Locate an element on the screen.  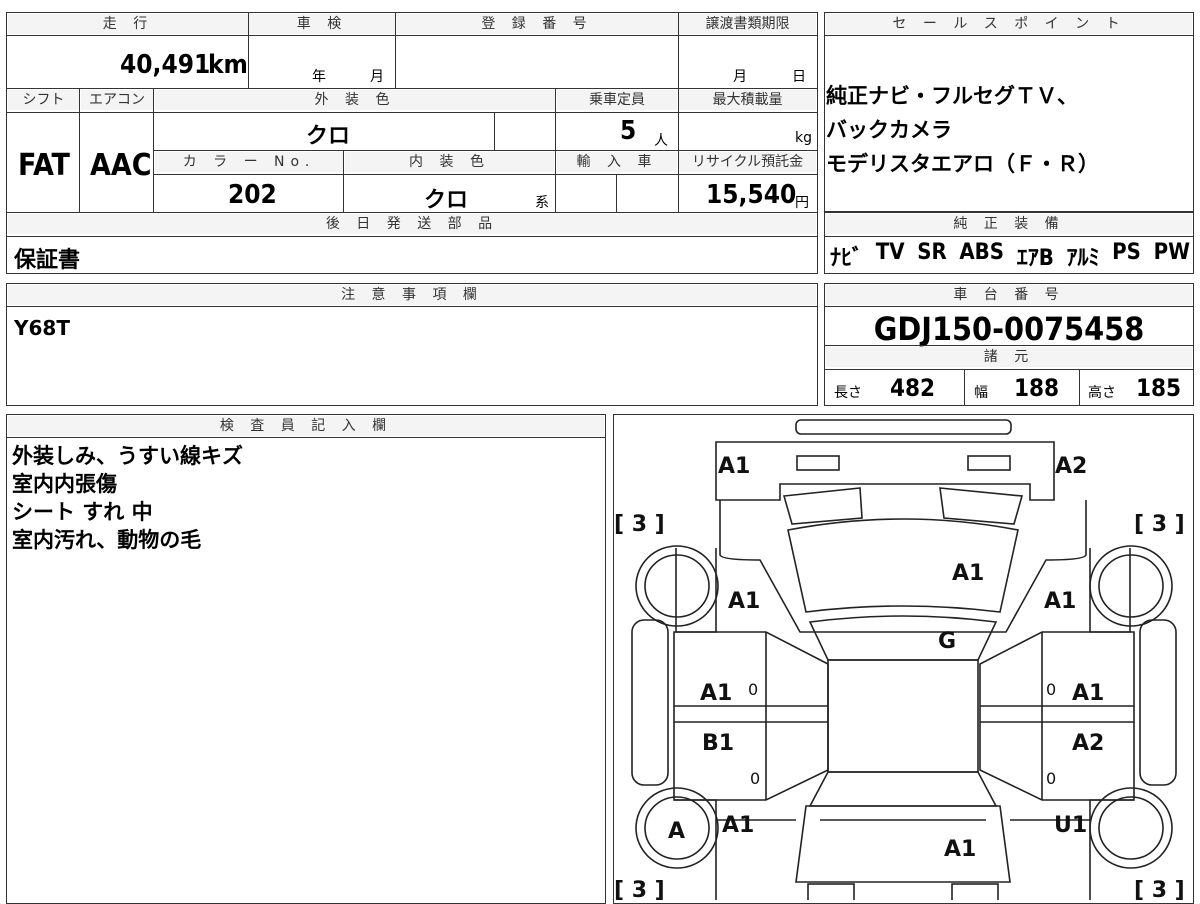
notes-header: 注 意 事 項 欄 is located at coordinates (412, 295).